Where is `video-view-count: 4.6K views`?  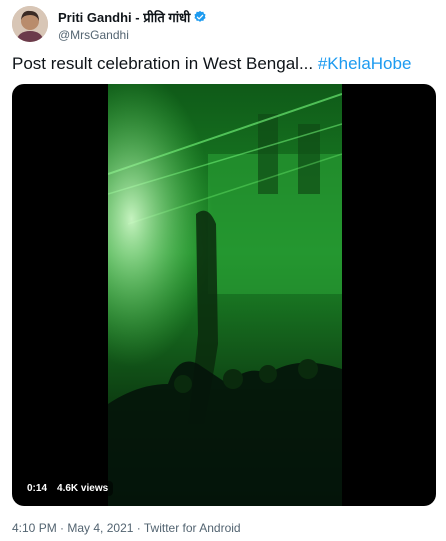
video-view-count: 4.6K views is located at coordinates (83, 488).